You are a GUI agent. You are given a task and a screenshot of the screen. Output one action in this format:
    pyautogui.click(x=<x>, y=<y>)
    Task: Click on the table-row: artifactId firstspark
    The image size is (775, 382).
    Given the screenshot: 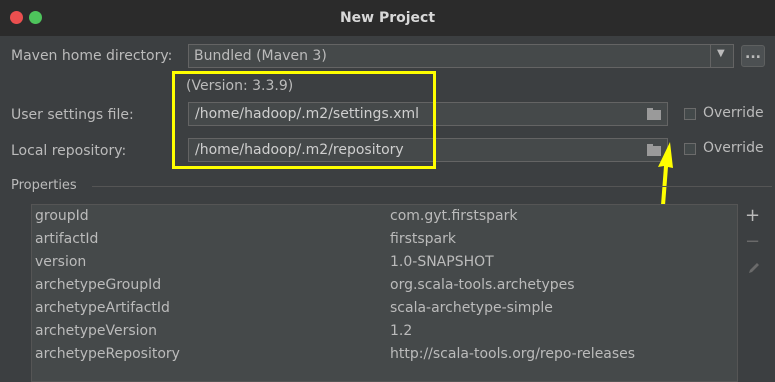 What is the action you would take?
    pyautogui.click(x=384, y=239)
    